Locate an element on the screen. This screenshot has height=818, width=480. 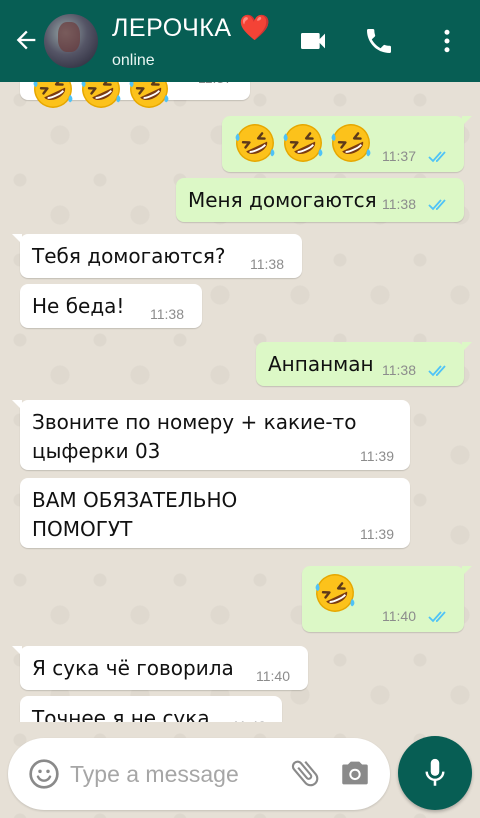
video-call-button is located at coordinates (313, 41).